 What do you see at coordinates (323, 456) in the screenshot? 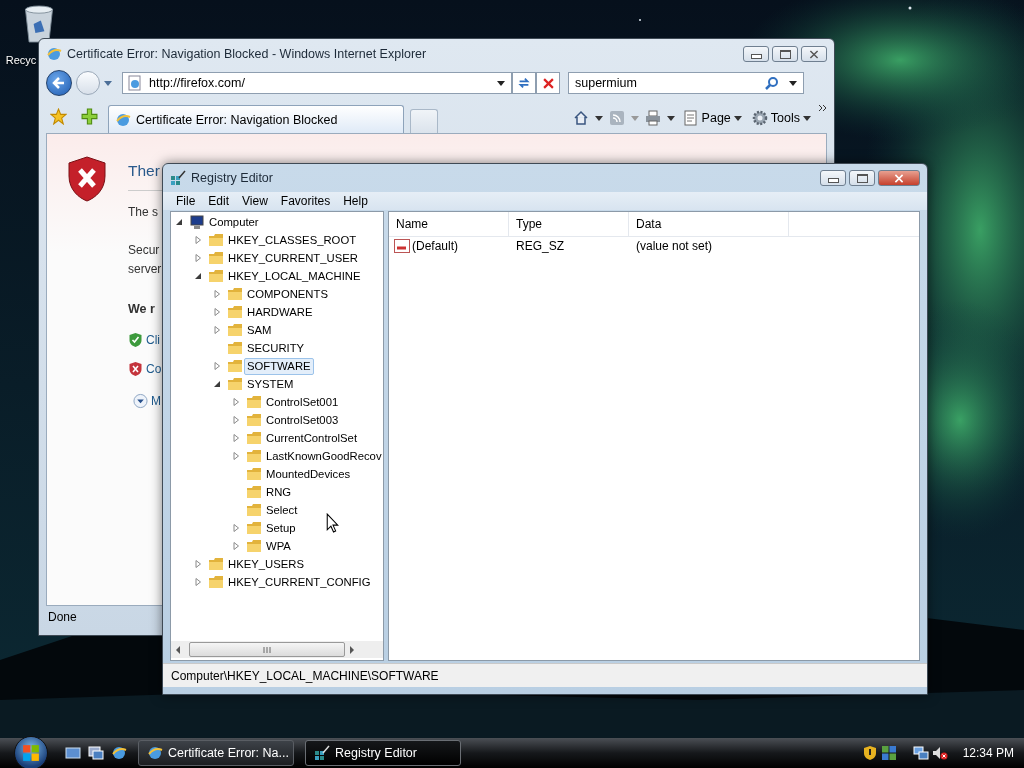
I see `tree-item: LastKnownGoodRecov` at bounding box center [323, 456].